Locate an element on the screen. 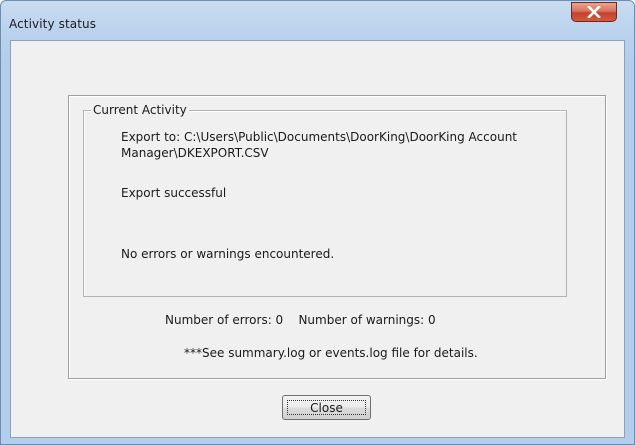 This screenshot has width=635, height=445. current-activity-label: Current Activity is located at coordinates (140, 110).